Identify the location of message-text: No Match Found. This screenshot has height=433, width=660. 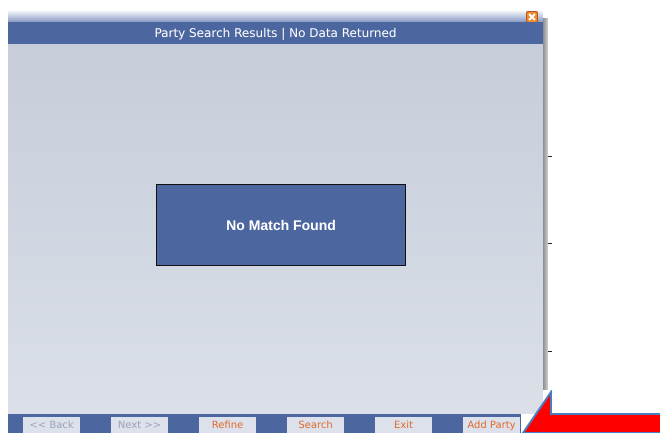
(281, 225).